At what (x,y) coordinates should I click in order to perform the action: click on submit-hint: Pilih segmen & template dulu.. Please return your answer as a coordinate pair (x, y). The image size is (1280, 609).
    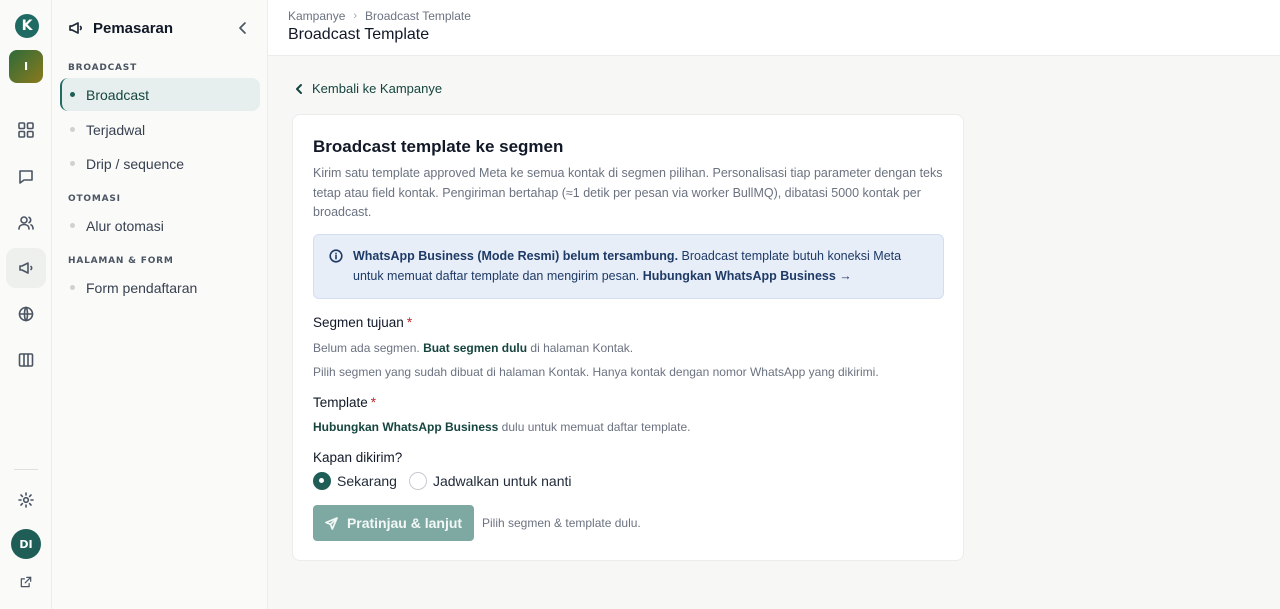
    Looking at the image, I should click on (561, 523).